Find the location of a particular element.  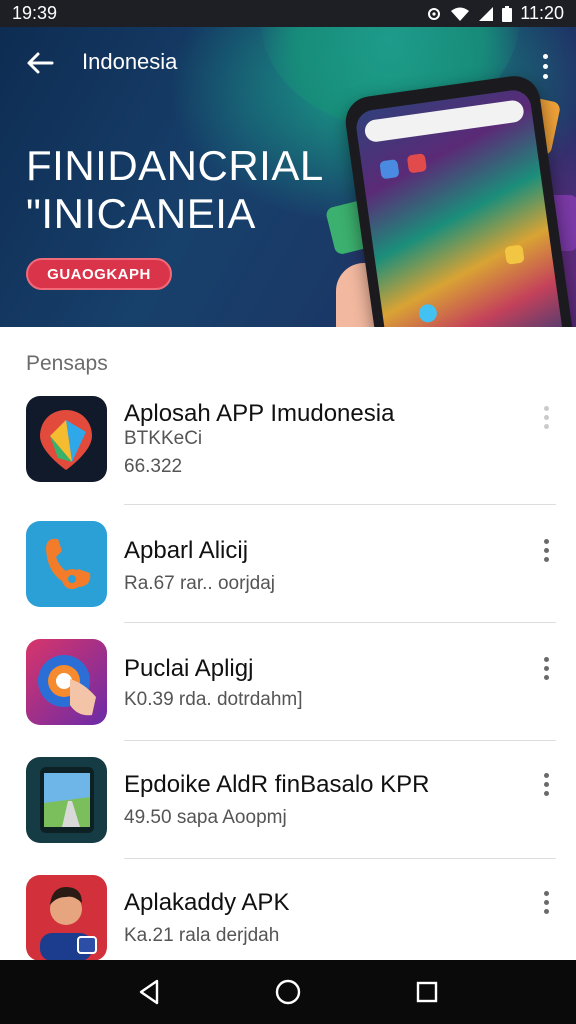

app-publisher: BTKKeCi is located at coordinates (163, 438).